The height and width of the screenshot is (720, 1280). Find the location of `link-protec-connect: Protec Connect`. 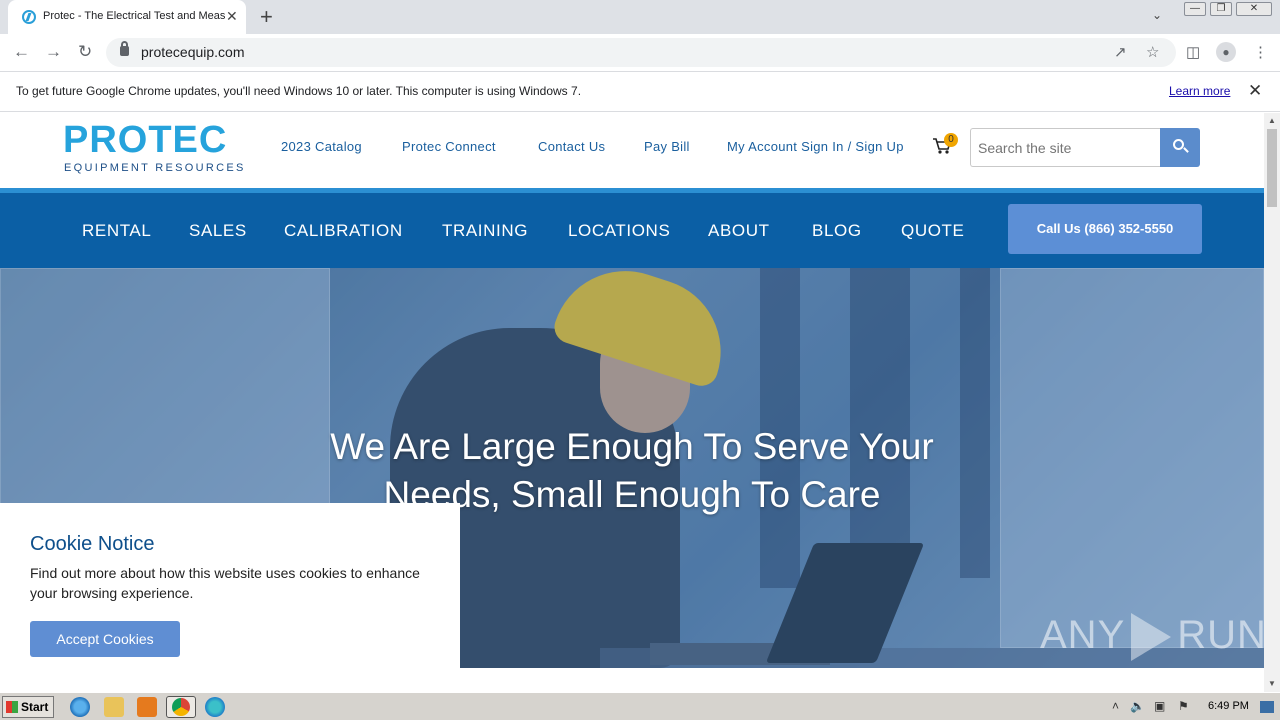

link-protec-connect: Protec Connect is located at coordinates (449, 146).